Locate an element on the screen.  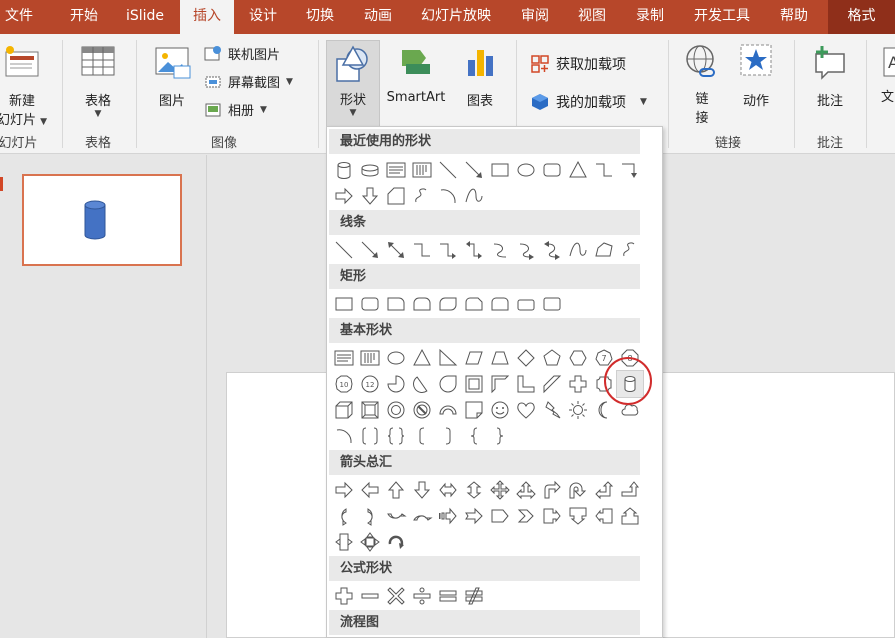
shape-right-brace is located at coordinates (500, 436).